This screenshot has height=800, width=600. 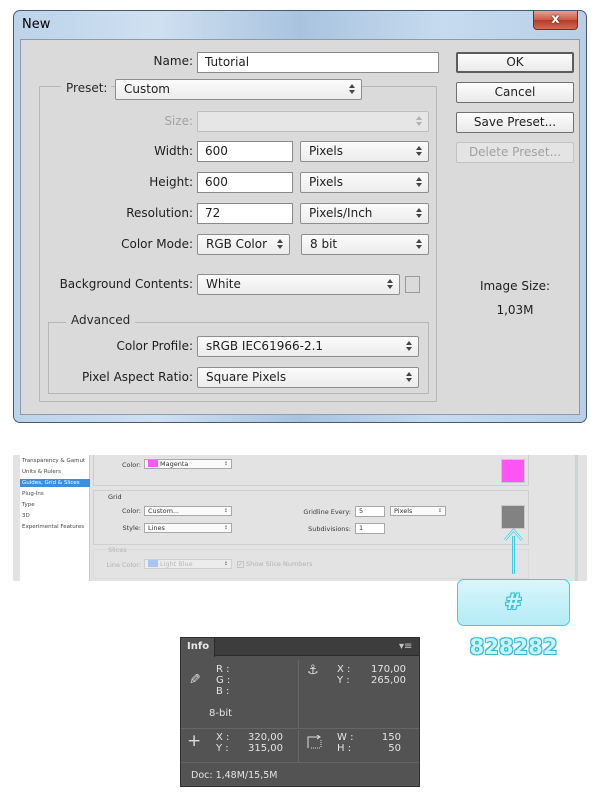 I want to click on info-divider-vertical-lower, so click(x=298, y=746).